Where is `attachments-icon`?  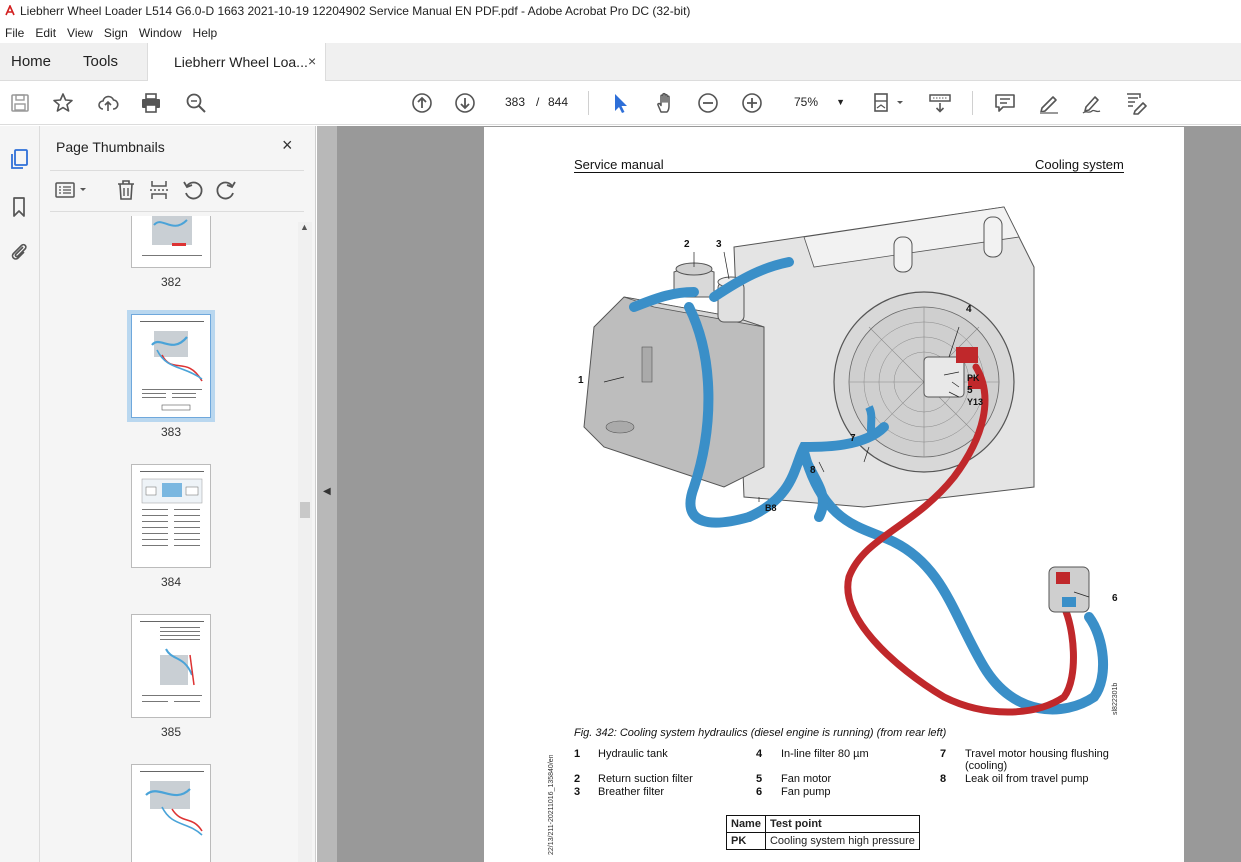
attachments-icon is located at coordinates (19, 252).